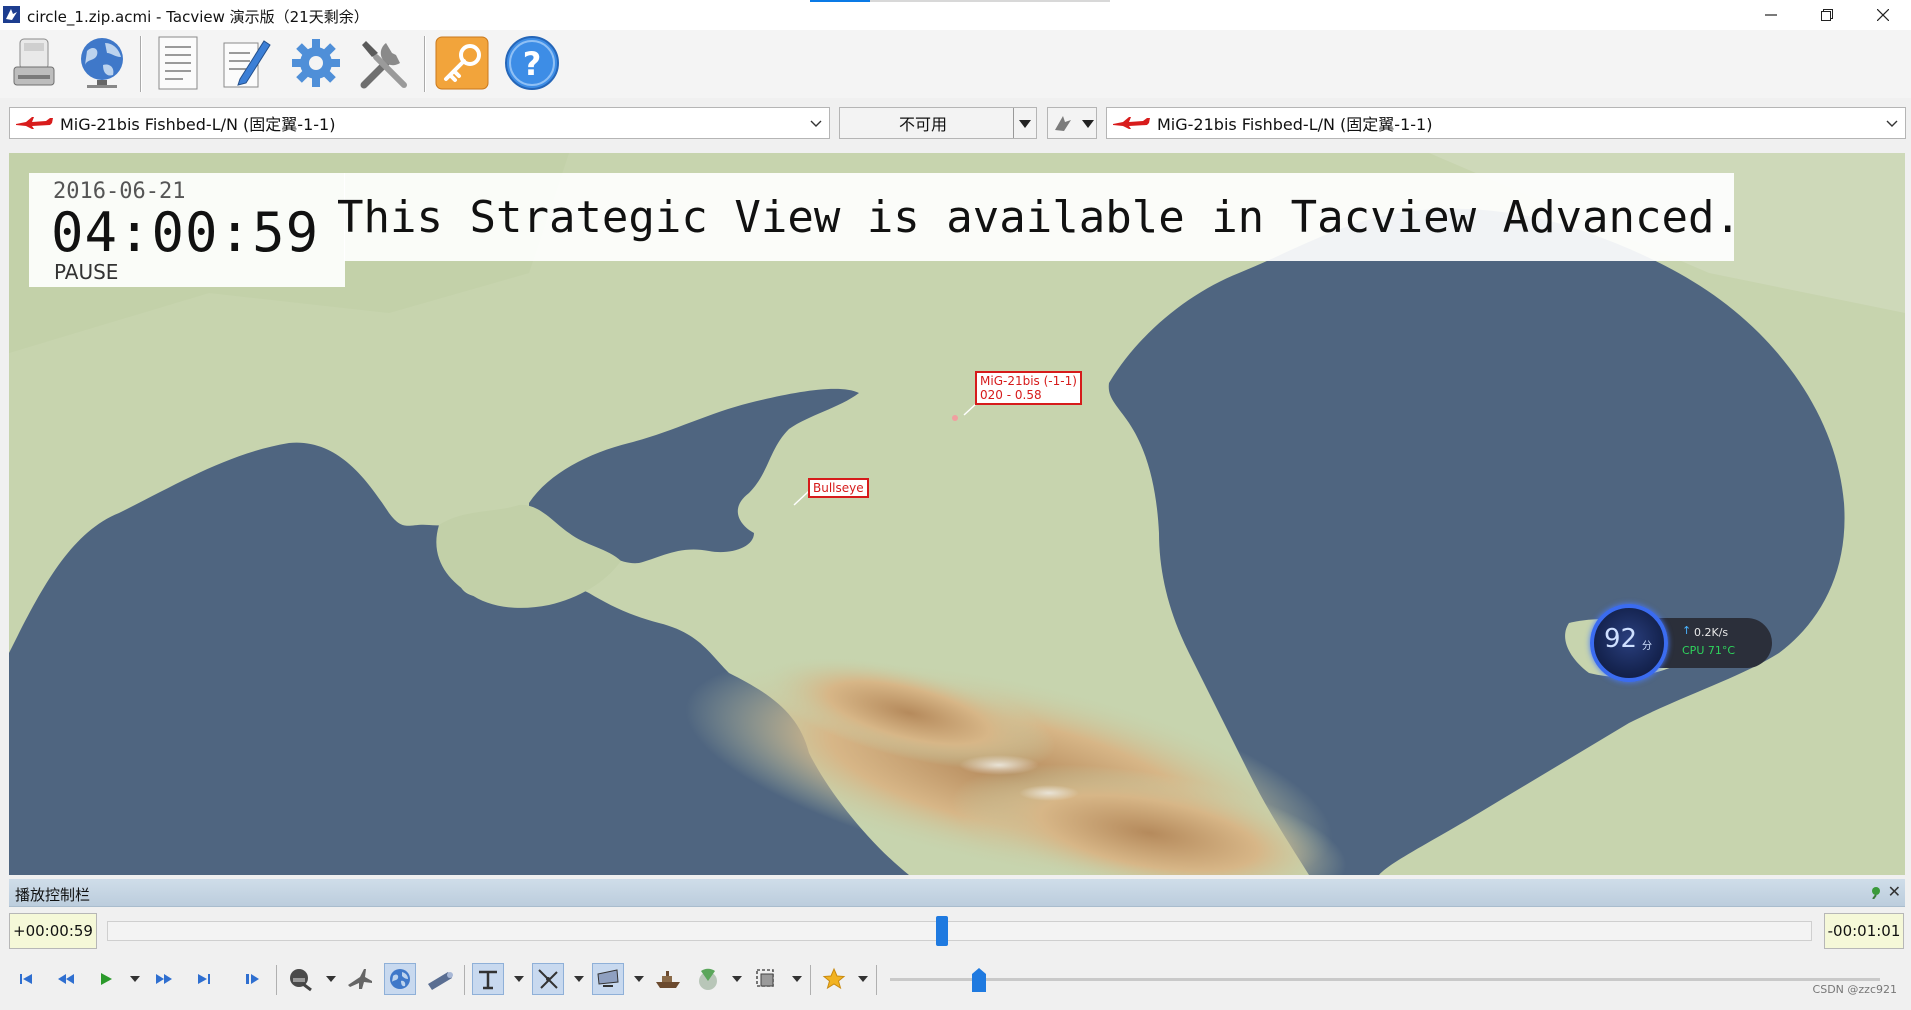  What do you see at coordinates (488, 979) in the screenshot?
I see `marker-tool-button` at bounding box center [488, 979].